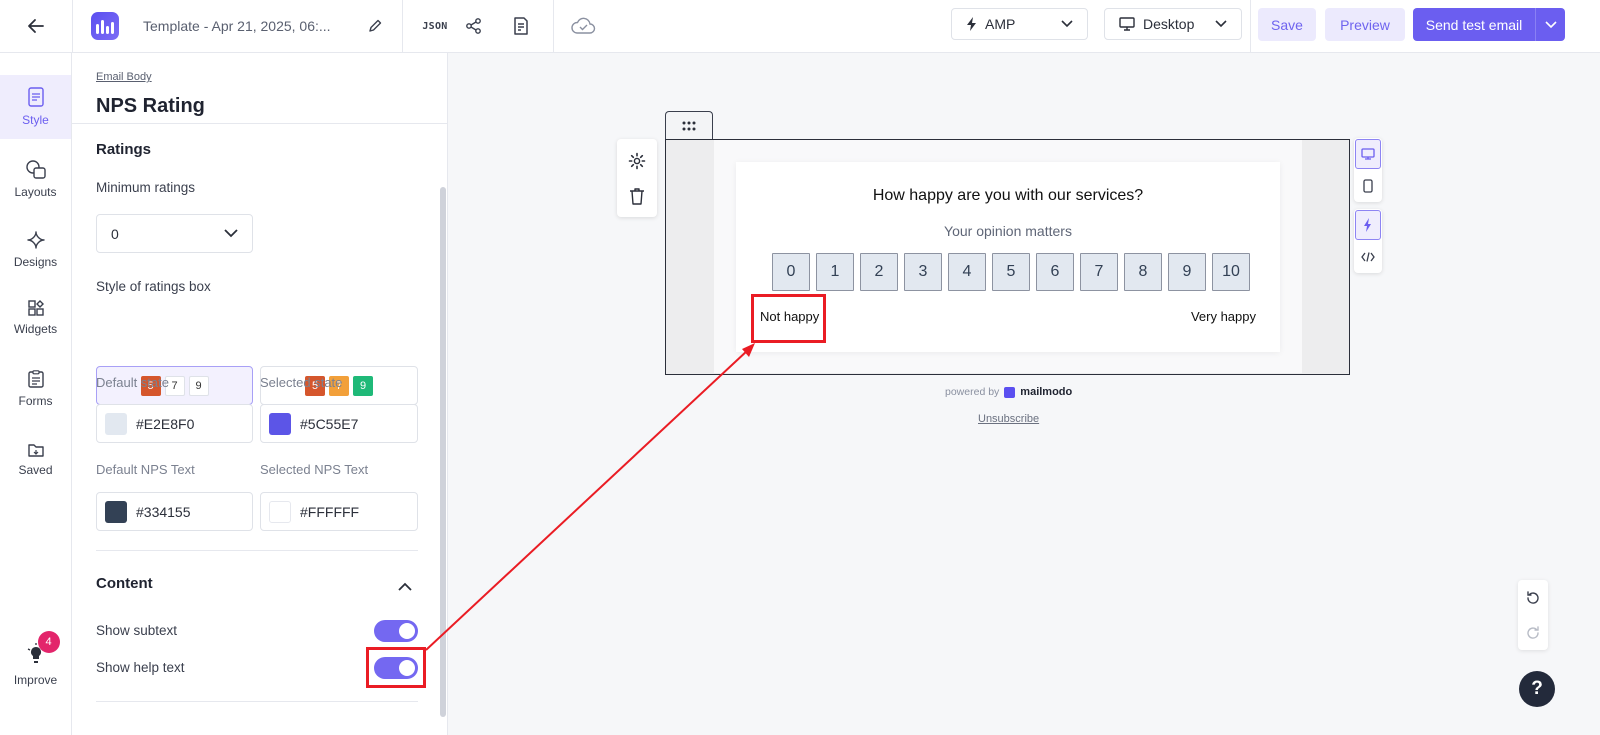 The height and width of the screenshot is (735, 1600). I want to click on nps-option: 9, so click(1187, 272).